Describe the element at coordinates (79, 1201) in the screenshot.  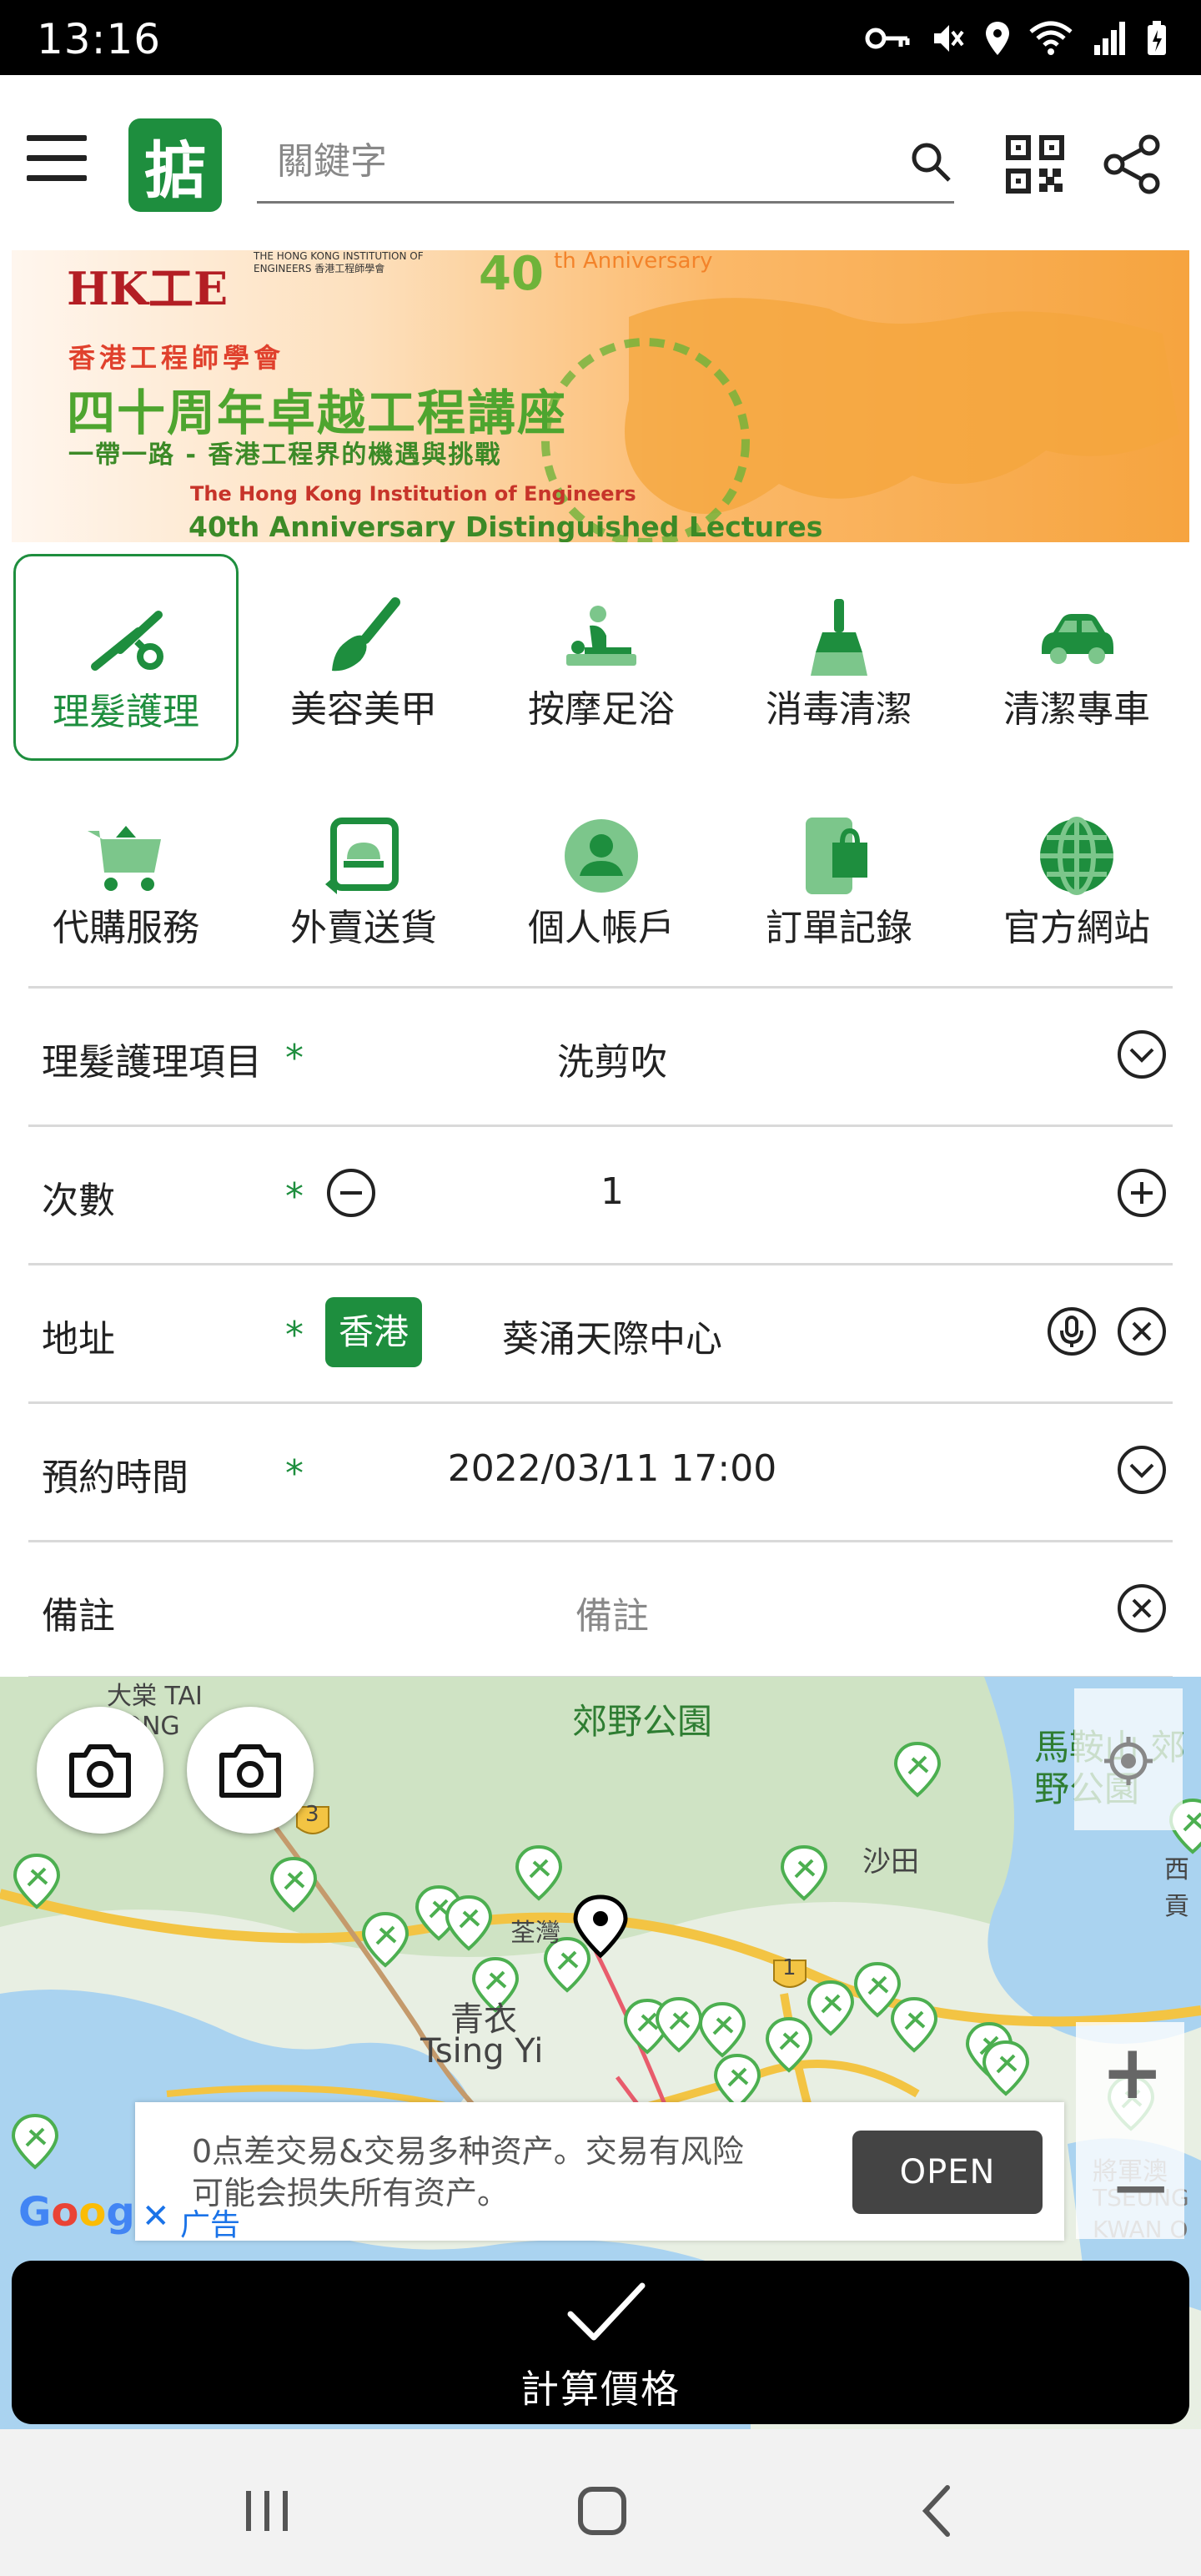
I see `count-label: 次數` at that location.